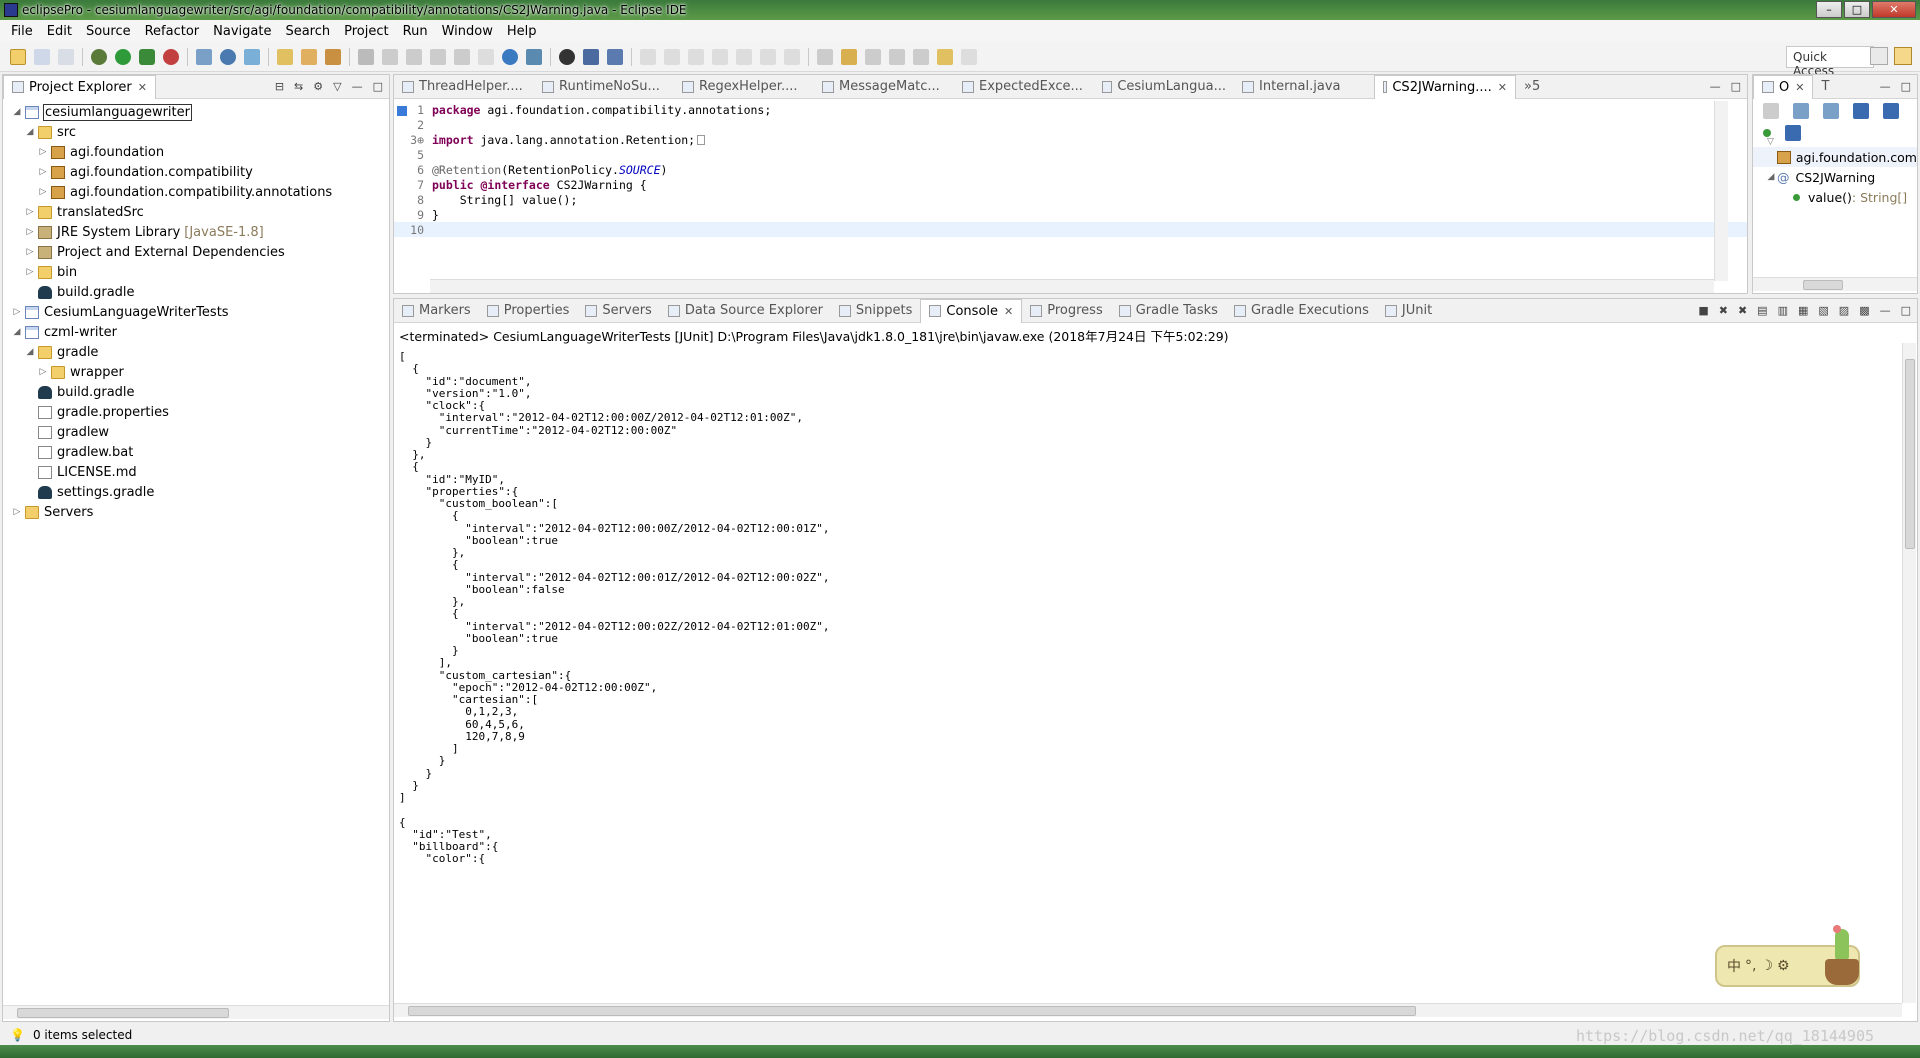  I want to click on tab-snippets: Snippets, so click(875, 311).